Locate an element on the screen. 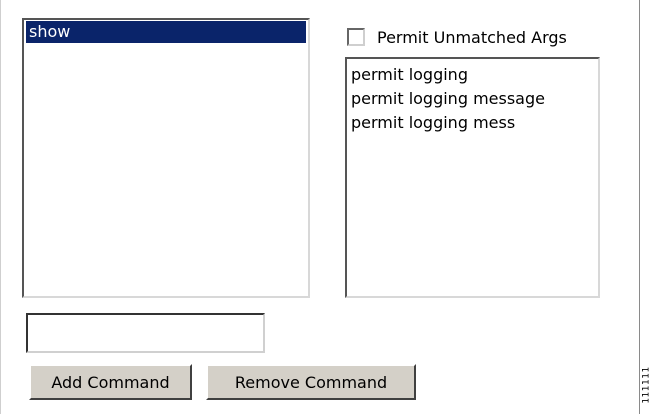 The image size is (654, 414). argument-item: permit logging message is located at coordinates (472, 99).